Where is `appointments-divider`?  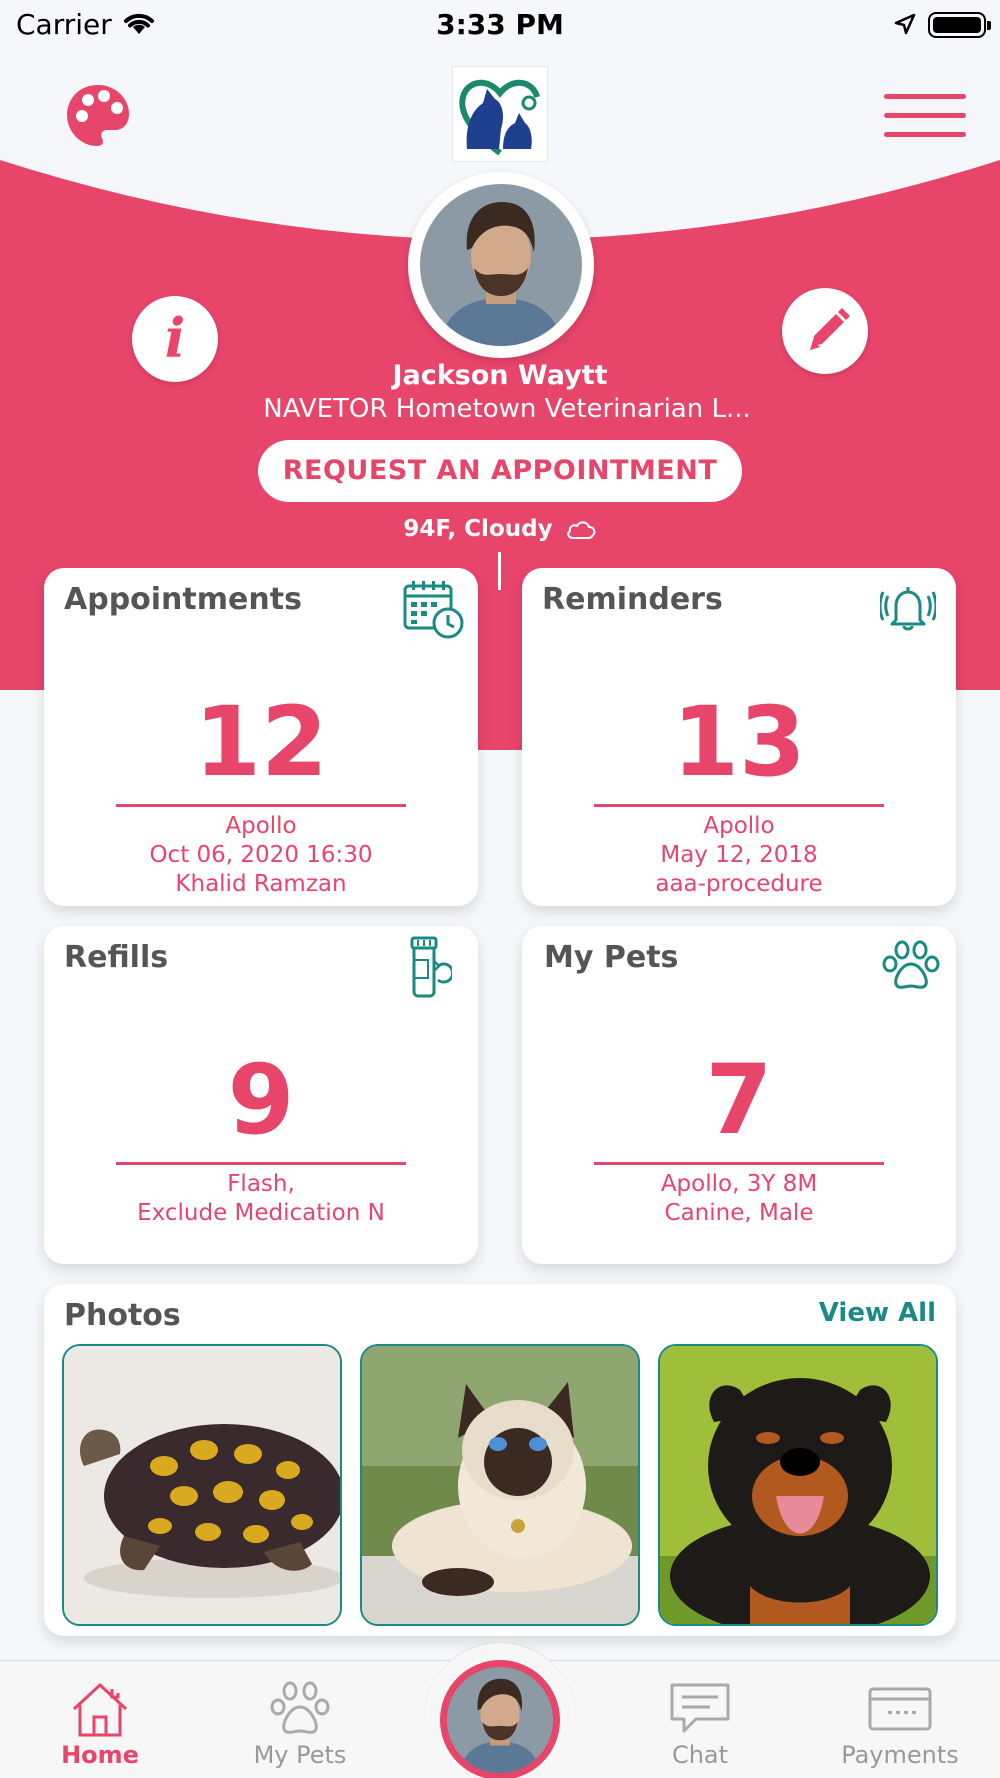
appointments-divider is located at coordinates (261, 805).